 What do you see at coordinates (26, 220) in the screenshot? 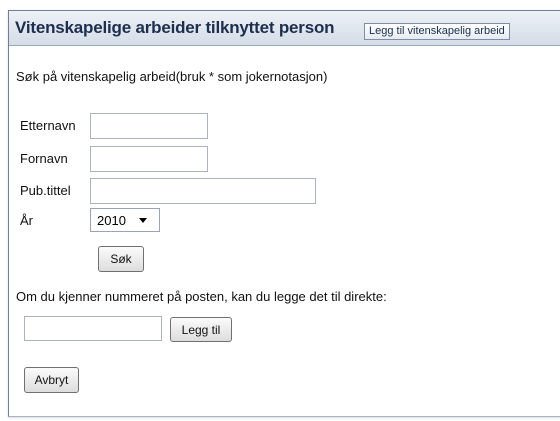
I see `year-label: År` at bounding box center [26, 220].